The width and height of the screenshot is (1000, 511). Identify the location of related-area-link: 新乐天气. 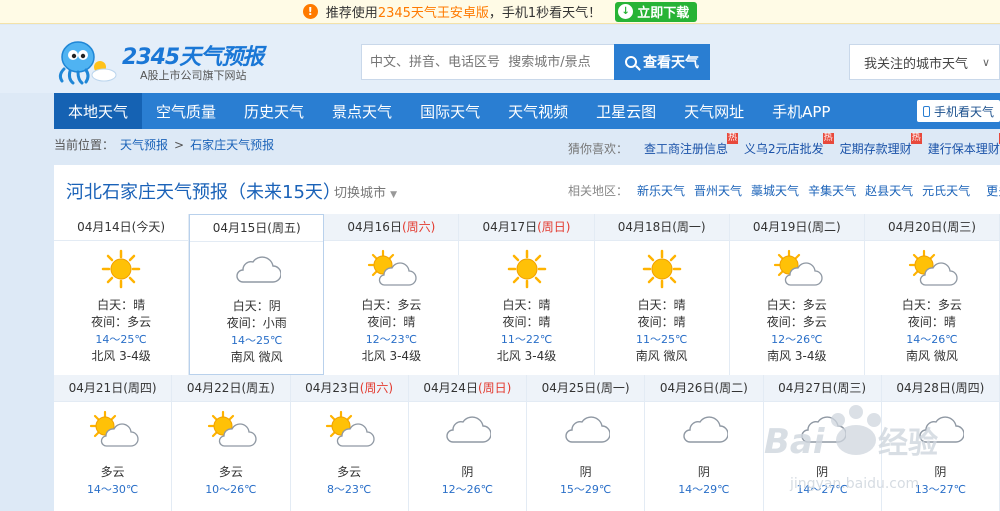
(661, 190).